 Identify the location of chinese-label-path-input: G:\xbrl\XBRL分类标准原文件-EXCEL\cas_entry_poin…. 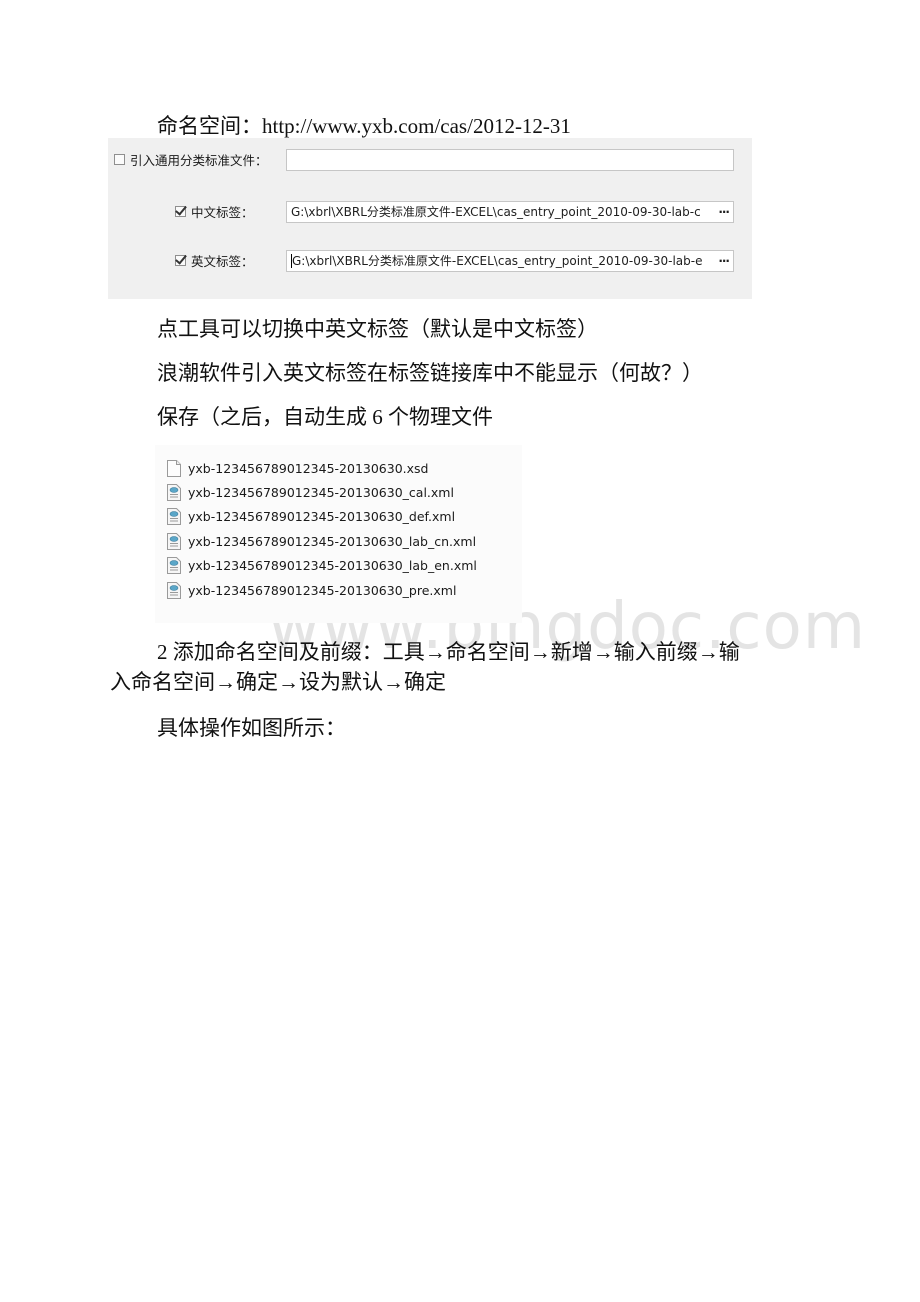
(510, 212).